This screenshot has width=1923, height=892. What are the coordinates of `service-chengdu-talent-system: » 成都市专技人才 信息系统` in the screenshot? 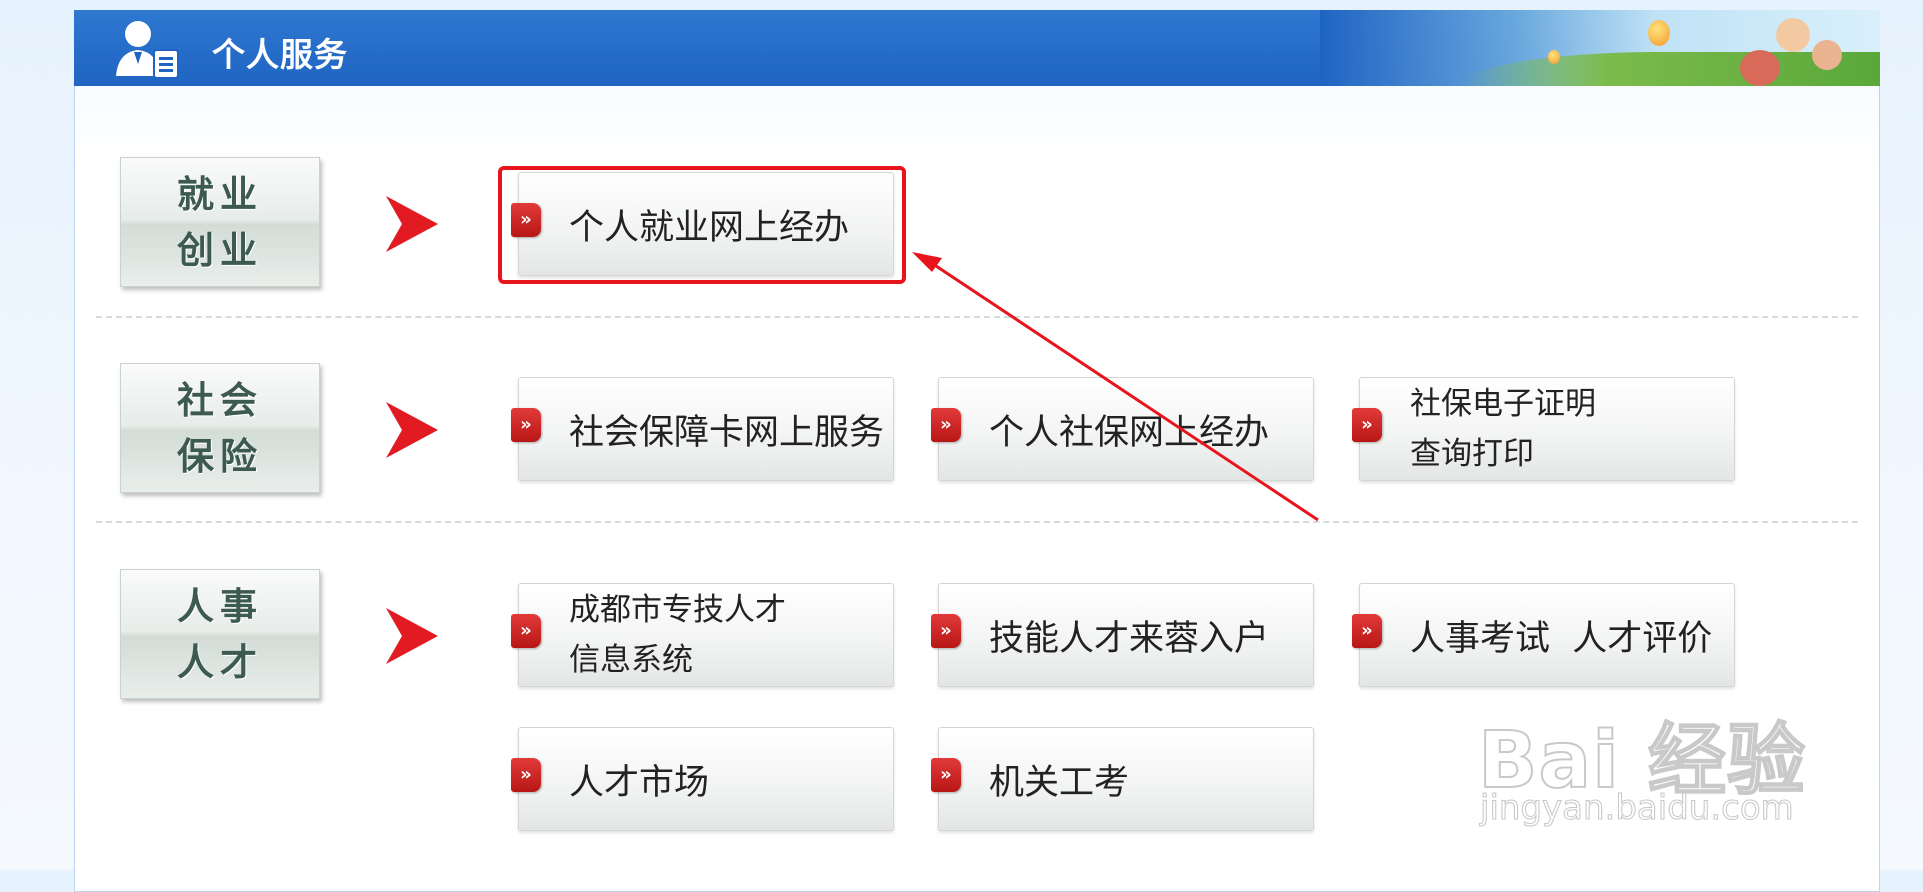 It's located at (702, 635).